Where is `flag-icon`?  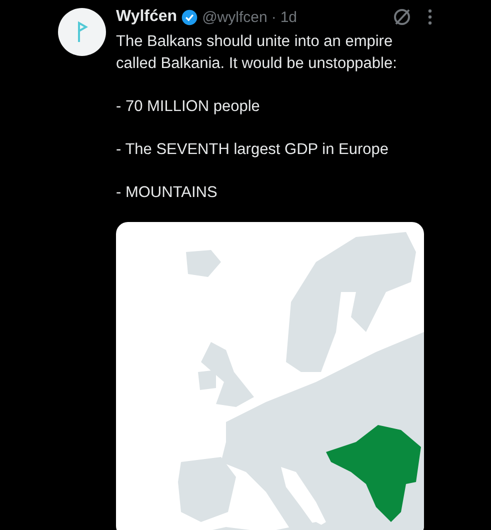
flag-icon is located at coordinates (82, 32).